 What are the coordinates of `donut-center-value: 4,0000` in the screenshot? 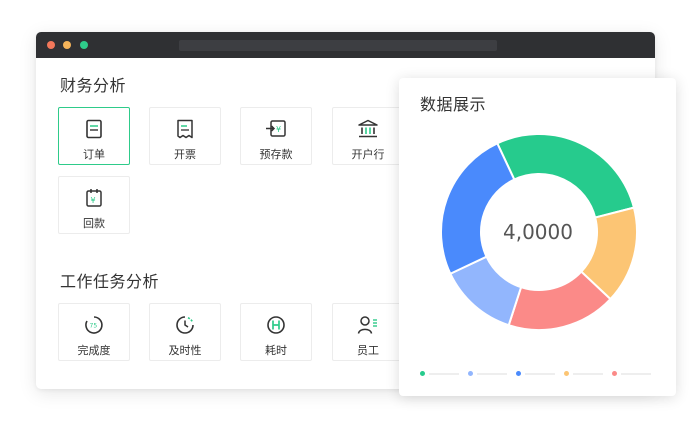 It's located at (538, 232).